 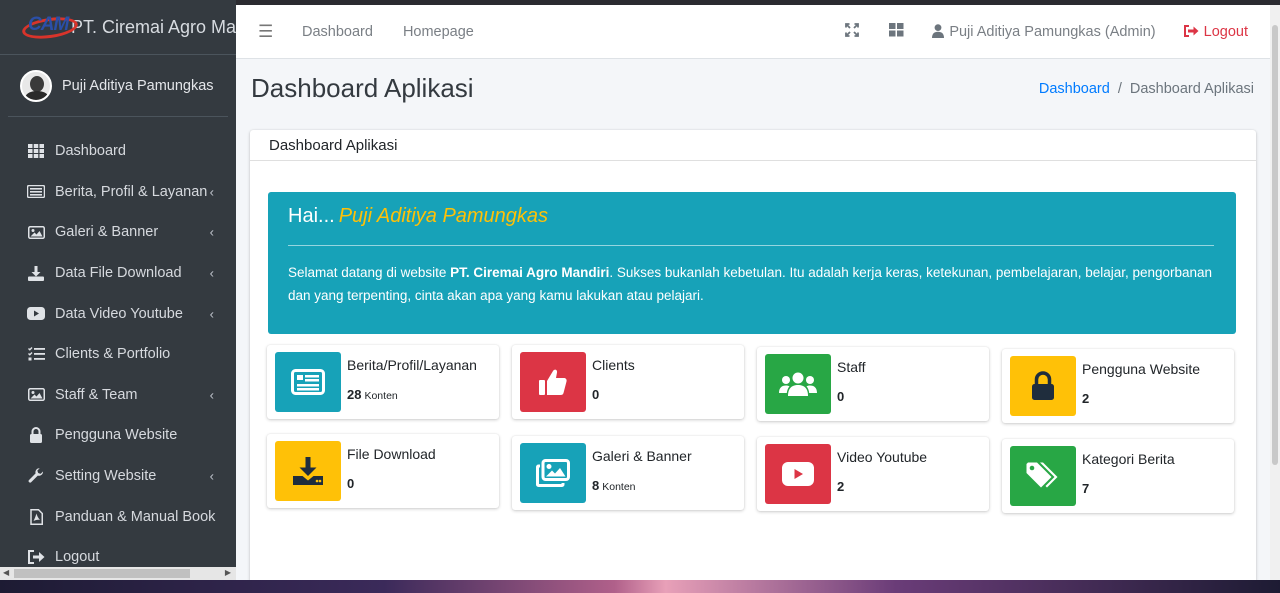 I want to click on tags-icon, so click(x=1043, y=476).